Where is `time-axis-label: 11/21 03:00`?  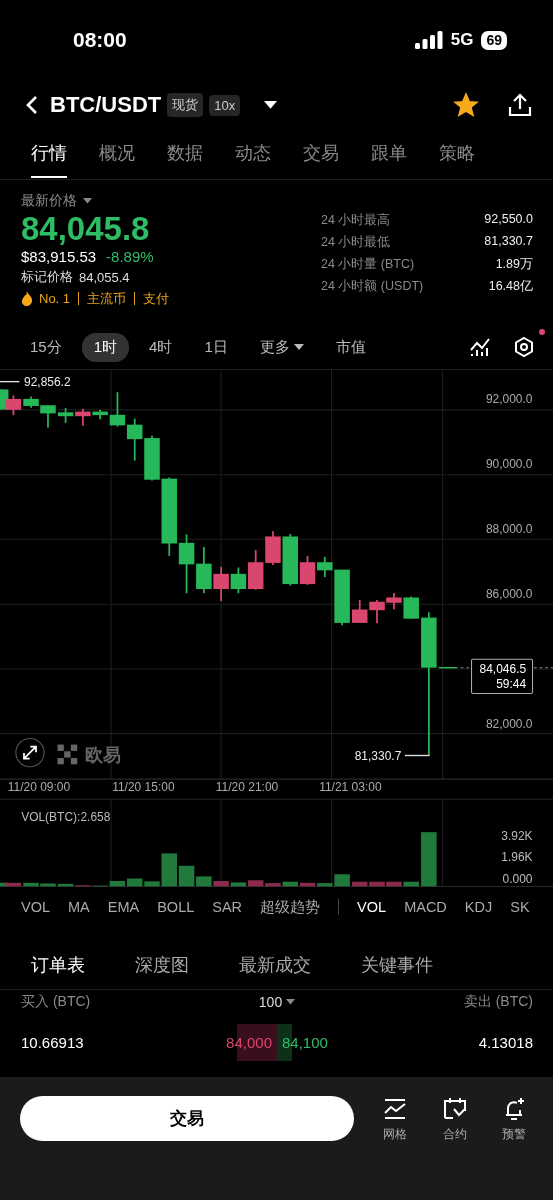
time-axis-label: 11/21 03:00 is located at coordinates (350, 786).